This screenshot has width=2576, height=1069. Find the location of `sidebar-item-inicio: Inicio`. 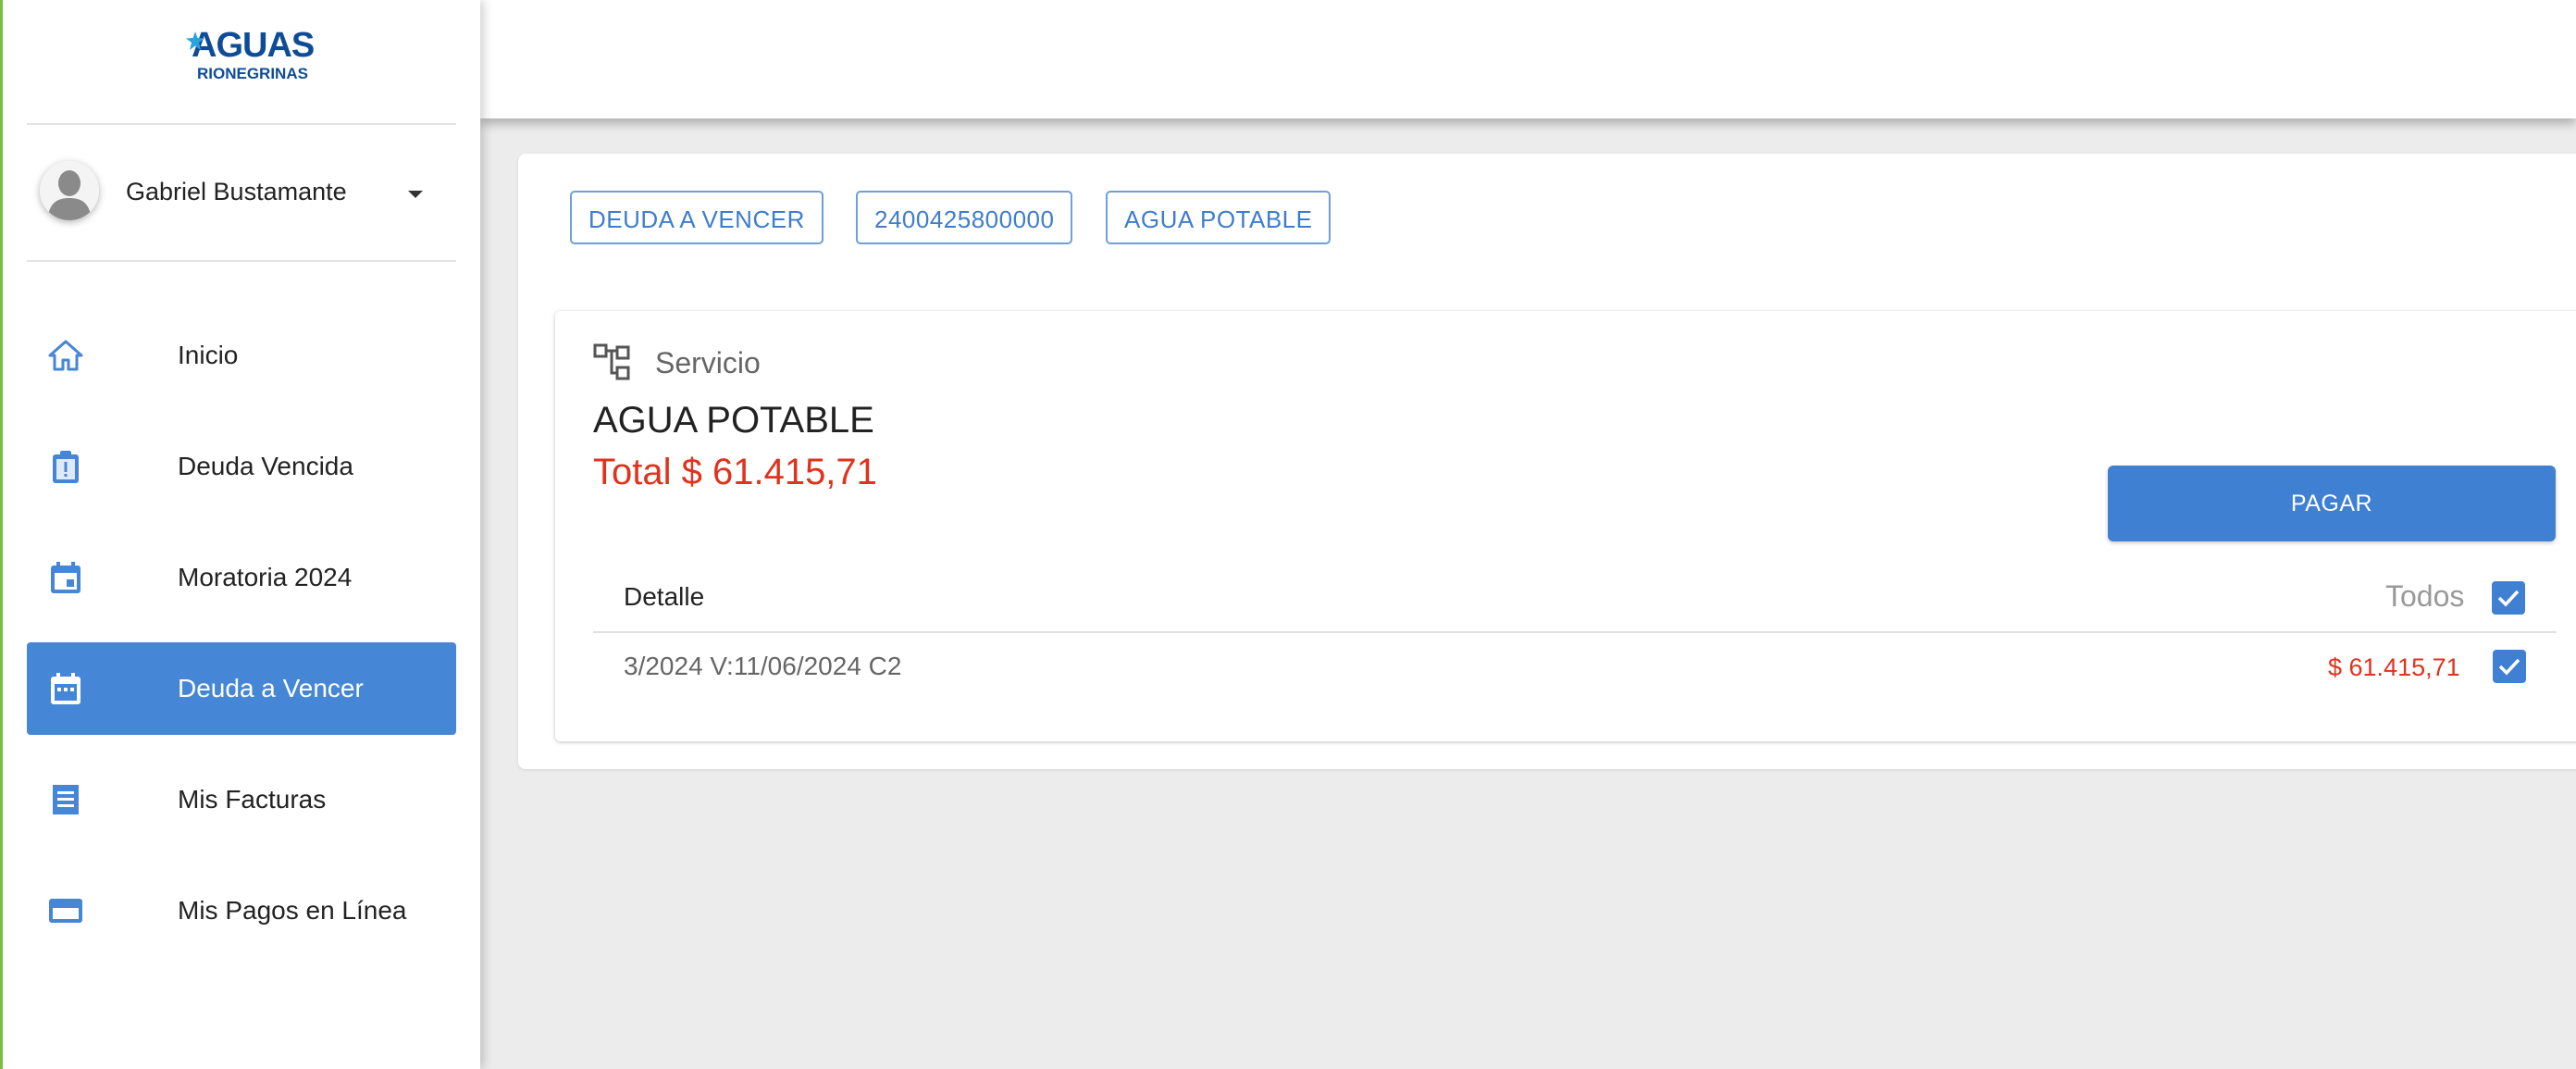

sidebar-item-inicio: Inicio is located at coordinates (241, 355).